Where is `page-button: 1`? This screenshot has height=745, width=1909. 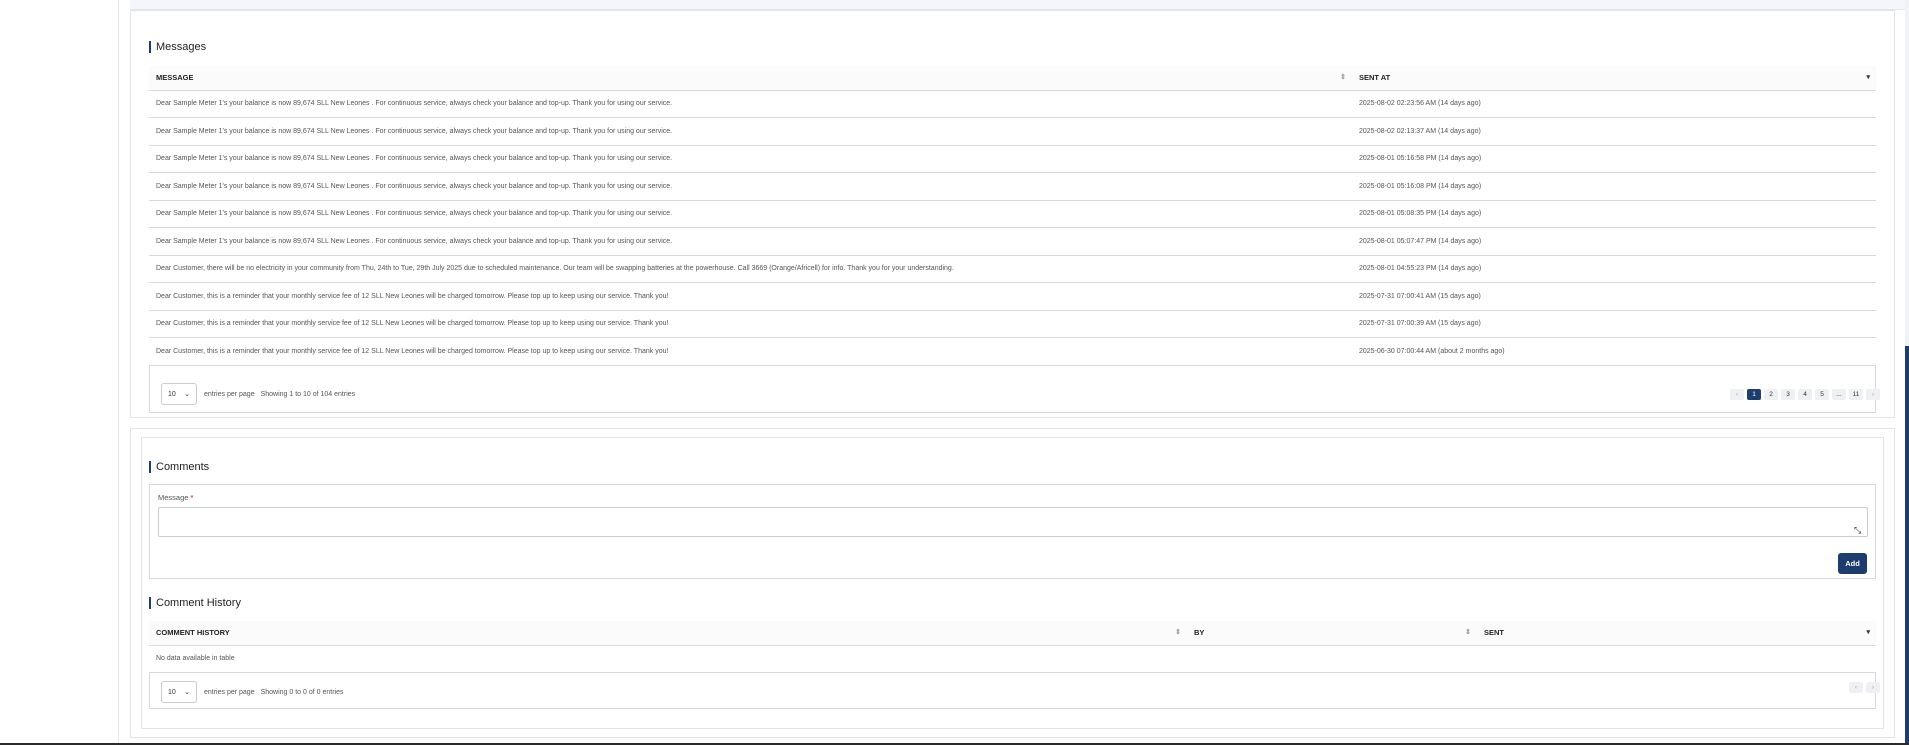
page-button: 1 is located at coordinates (1754, 394).